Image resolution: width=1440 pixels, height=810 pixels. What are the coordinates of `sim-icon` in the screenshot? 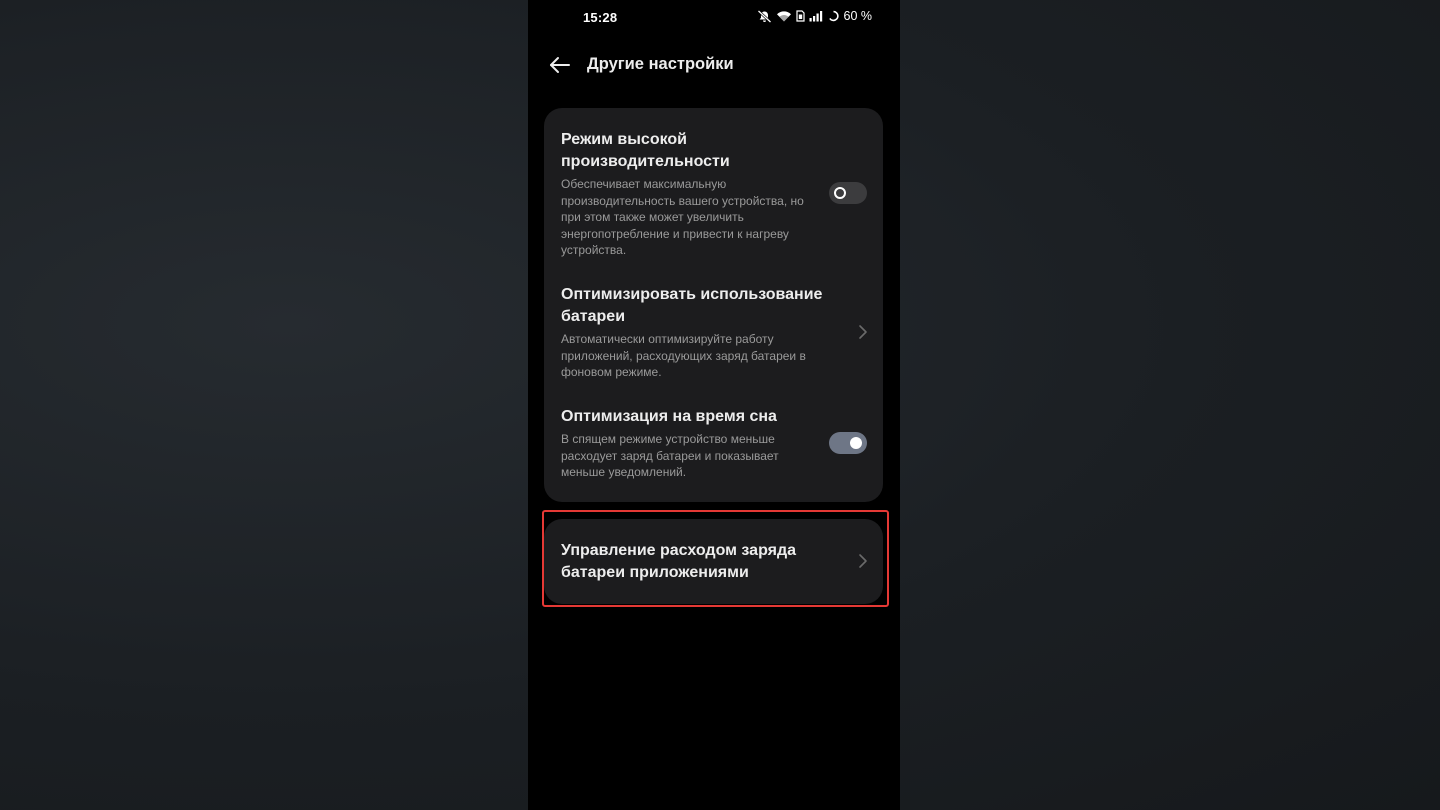 It's located at (800, 16).